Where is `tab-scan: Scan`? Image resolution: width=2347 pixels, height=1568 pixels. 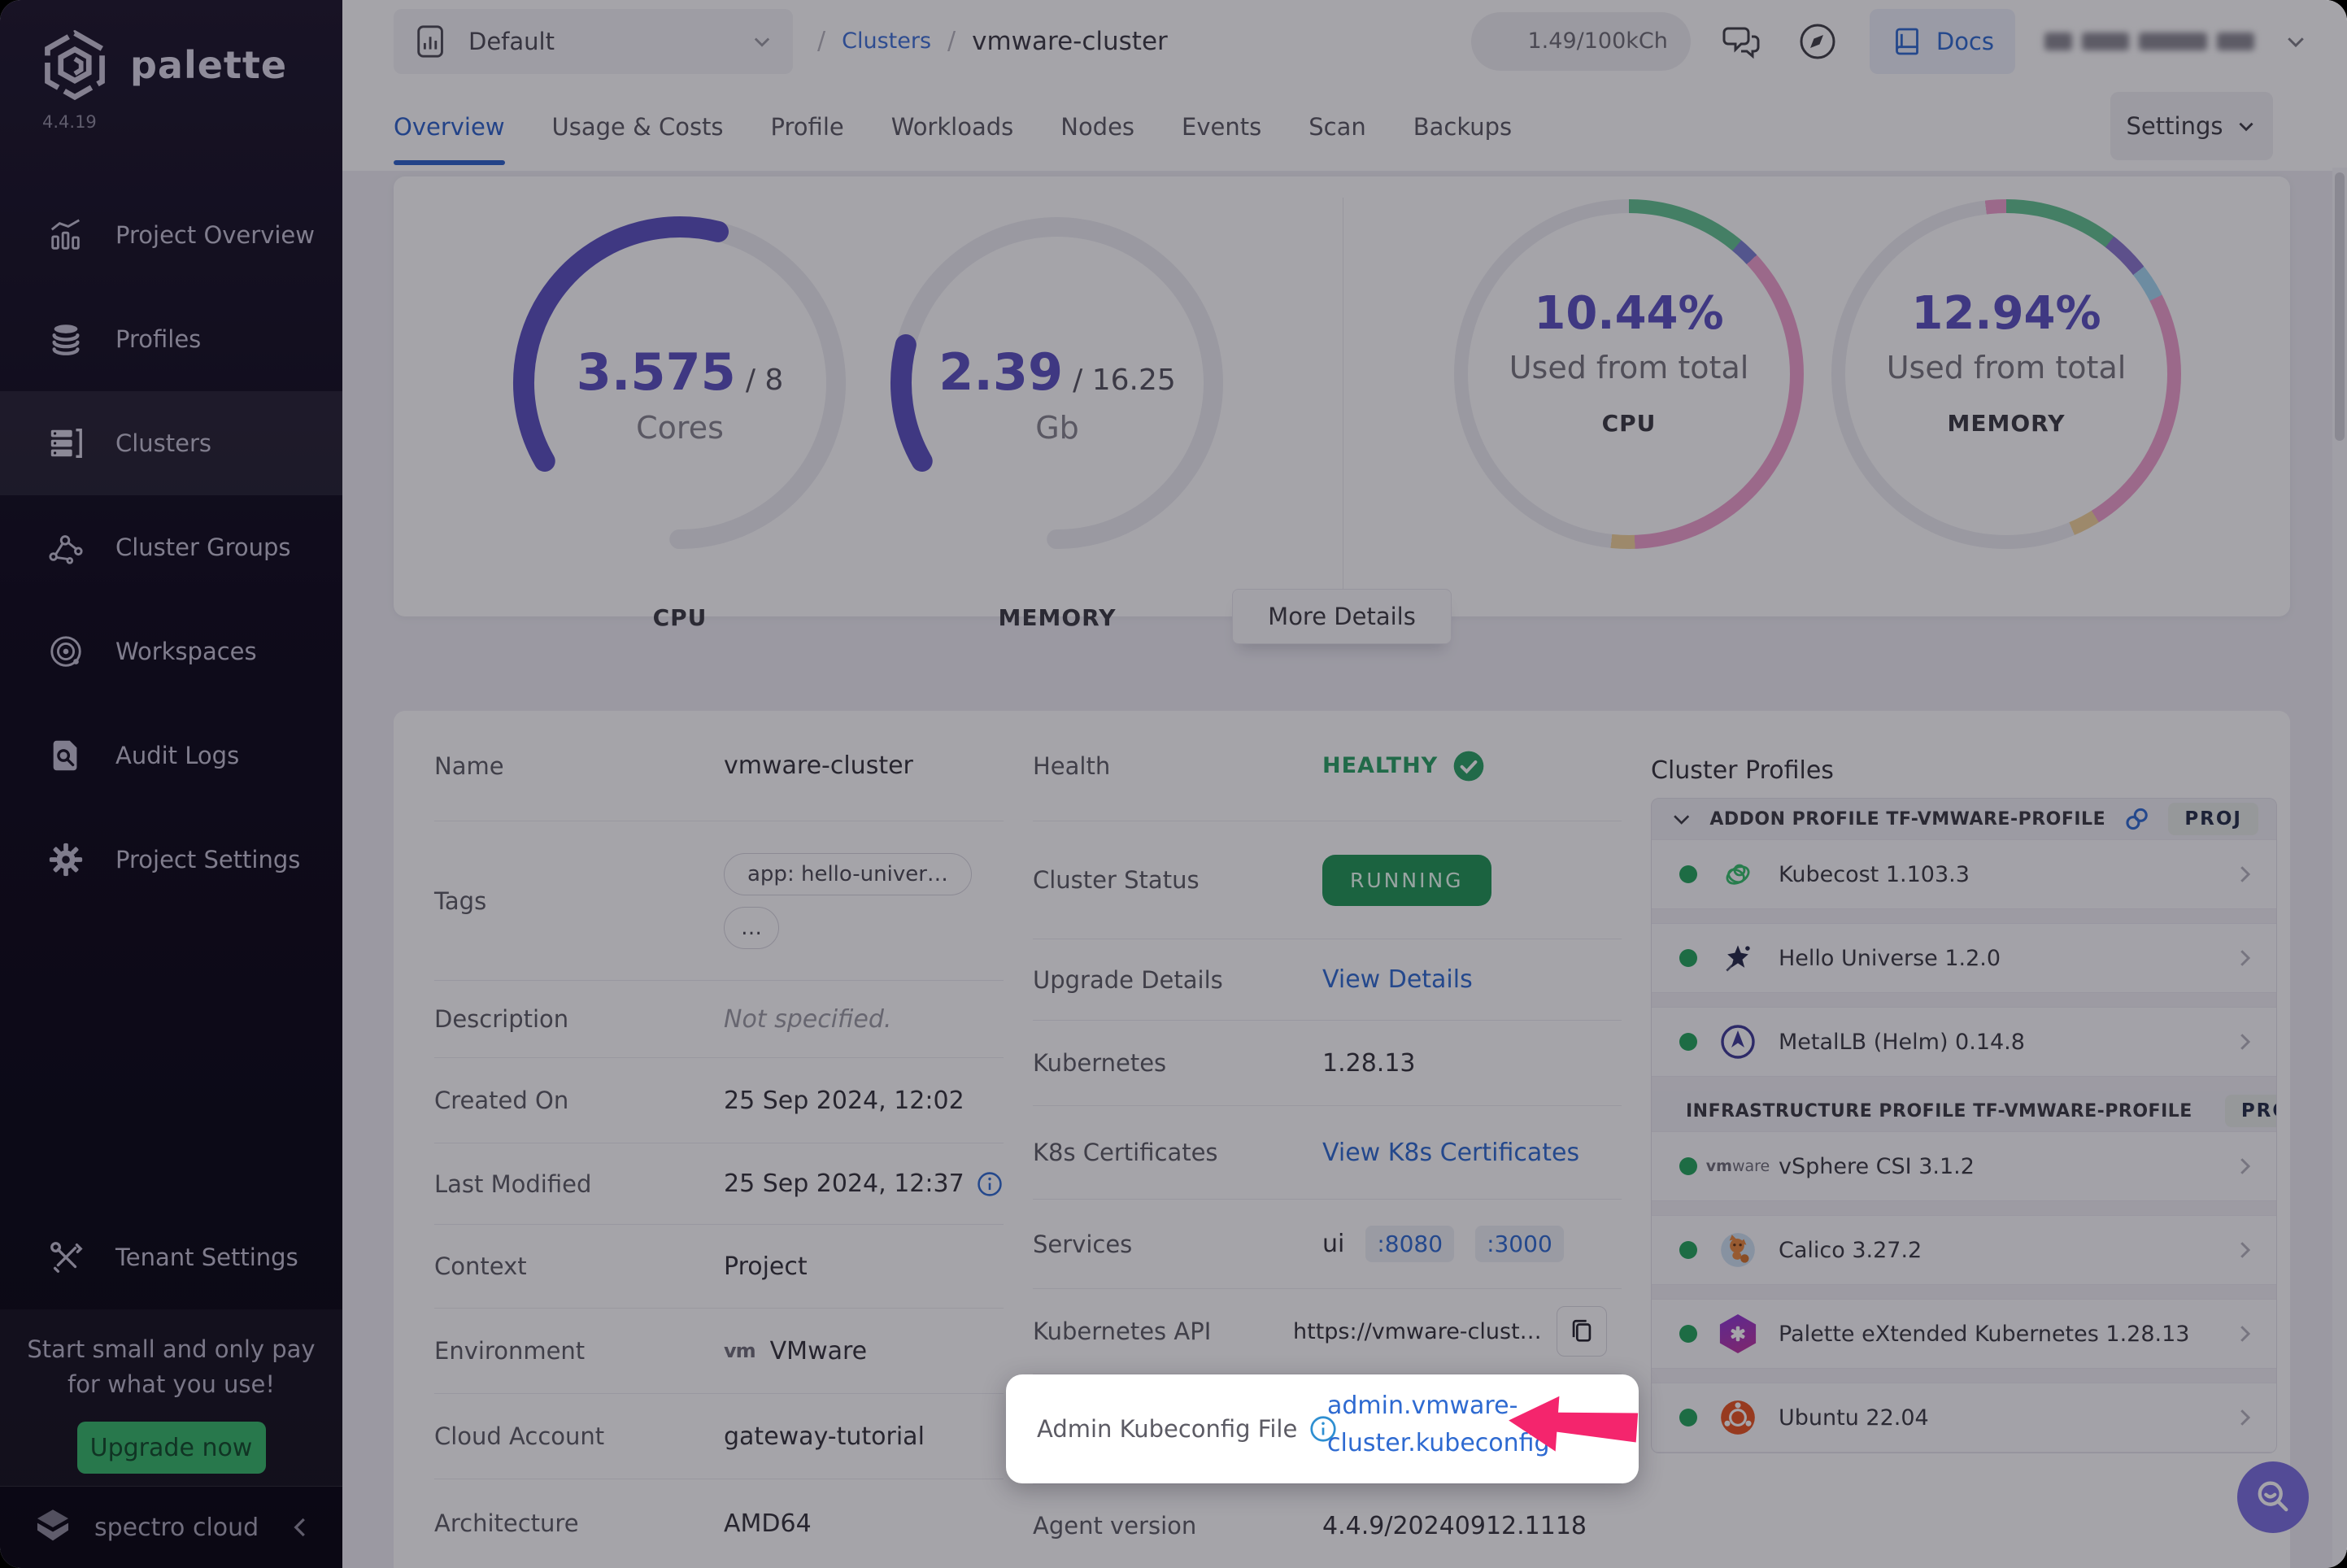
tab-scan: Scan is located at coordinates (1337, 126).